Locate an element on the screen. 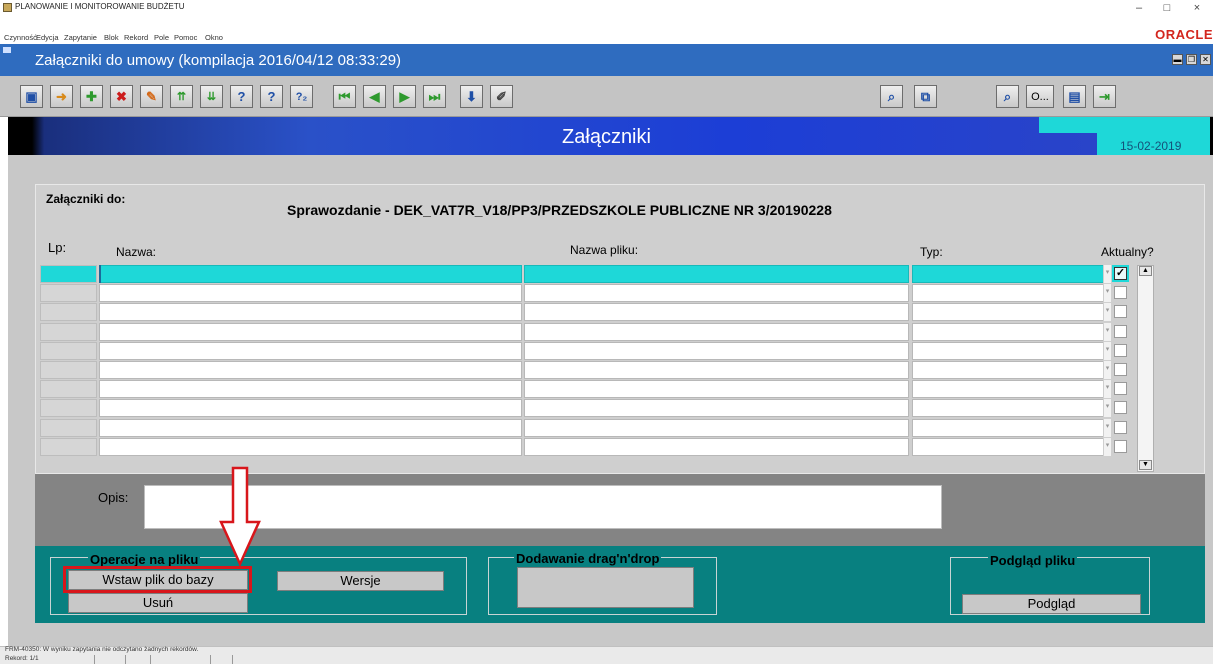  dragdrop-area is located at coordinates (605, 587).